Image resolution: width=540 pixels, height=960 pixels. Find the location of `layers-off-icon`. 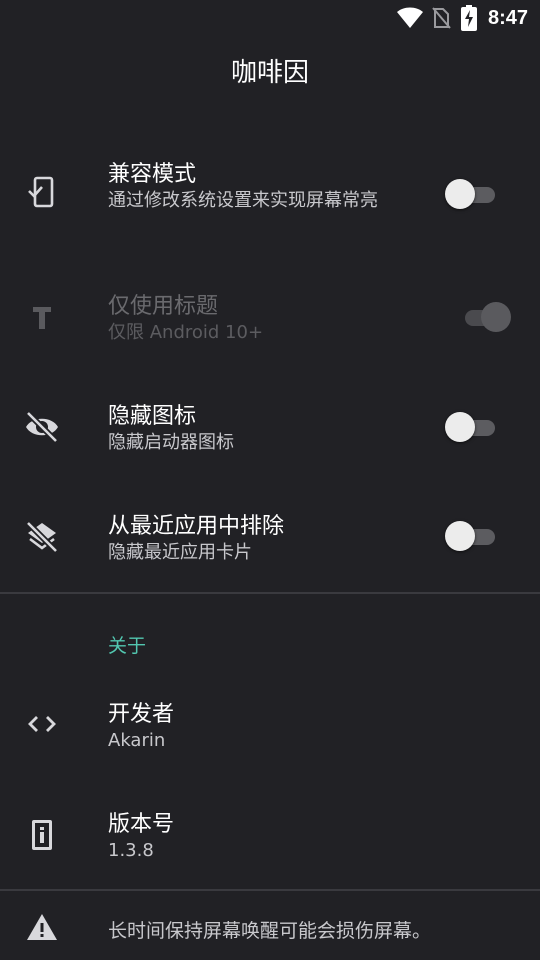

layers-off-icon is located at coordinates (42, 537).